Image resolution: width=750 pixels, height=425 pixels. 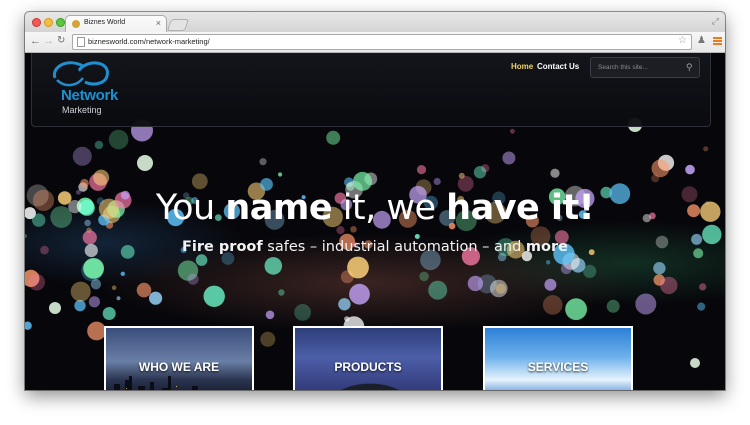 What do you see at coordinates (682, 40) in the screenshot?
I see `star-icon: ☆` at bounding box center [682, 40].